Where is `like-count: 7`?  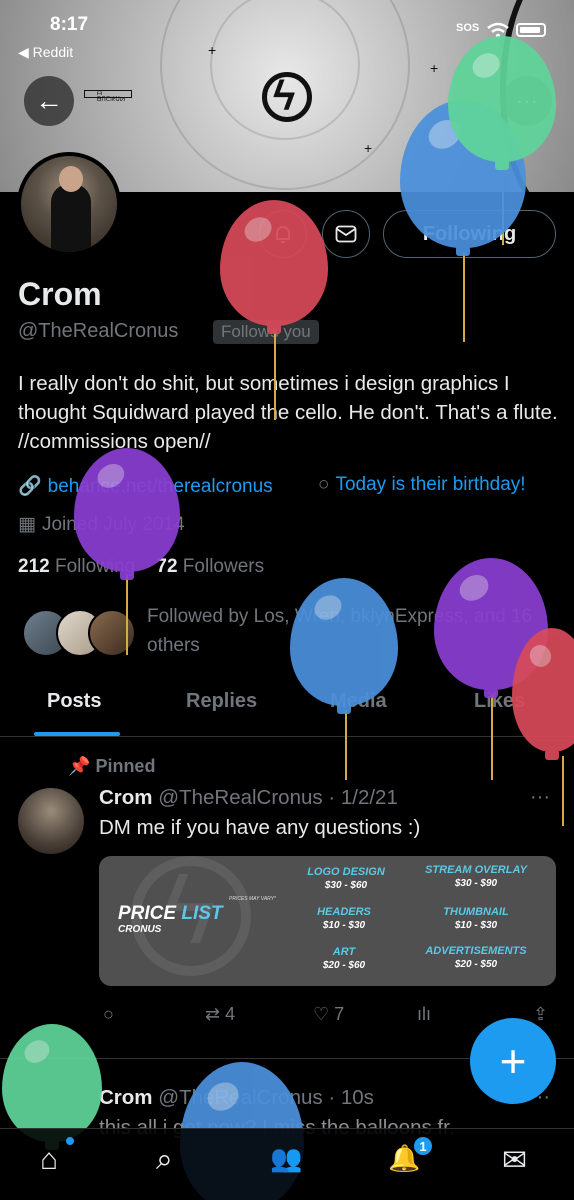
like-count: 7 is located at coordinates (339, 1014).